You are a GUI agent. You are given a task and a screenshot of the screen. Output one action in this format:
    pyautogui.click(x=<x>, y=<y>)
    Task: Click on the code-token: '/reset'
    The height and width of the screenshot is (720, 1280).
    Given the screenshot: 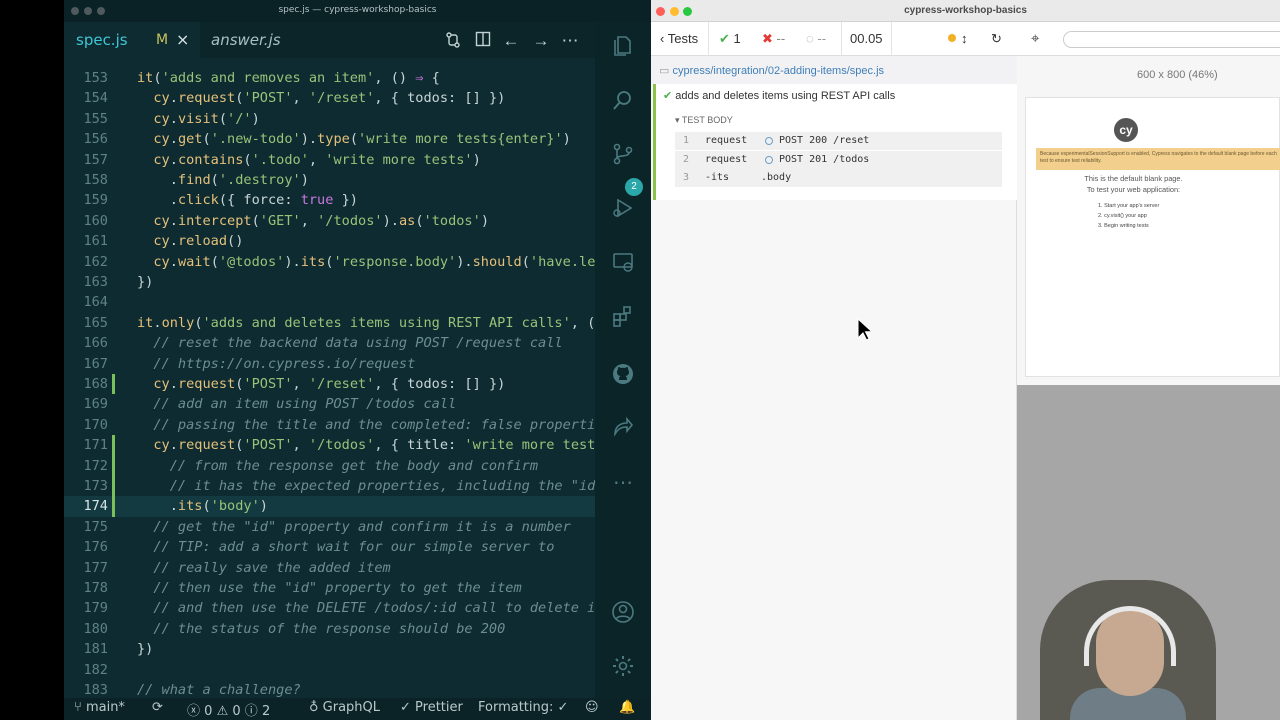 What is the action you would take?
    pyautogui.click(x=341, y=384)
    